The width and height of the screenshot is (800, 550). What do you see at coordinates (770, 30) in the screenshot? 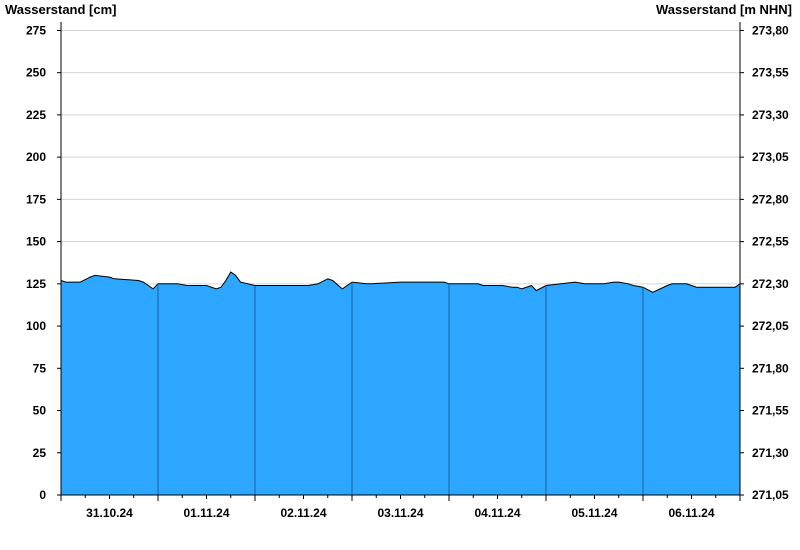
I see `right-tick-label: 273,80` at bounding box center [770, 30].